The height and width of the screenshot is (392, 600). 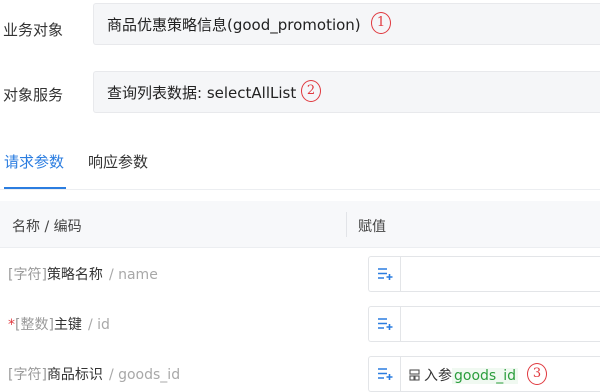 I want to click on param-name: 策略名称, so click(x=74, y=275).